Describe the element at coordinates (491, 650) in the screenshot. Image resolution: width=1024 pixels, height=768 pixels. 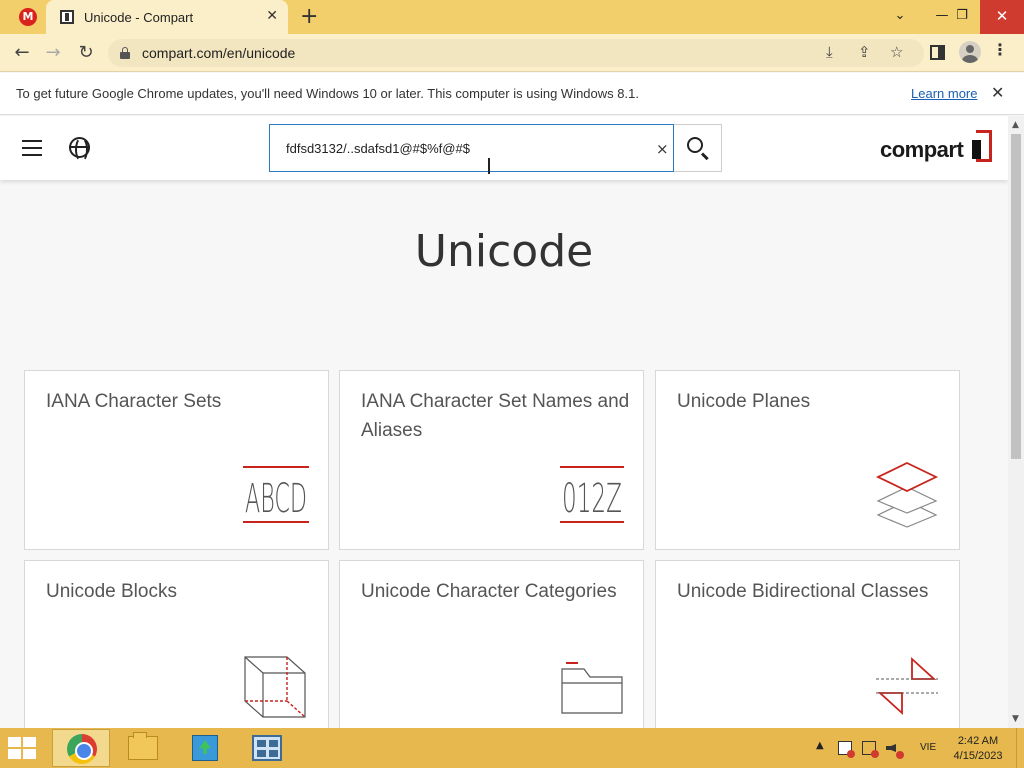
I see `card-unicode-character-categories: Unicode Character Categories` at that location.